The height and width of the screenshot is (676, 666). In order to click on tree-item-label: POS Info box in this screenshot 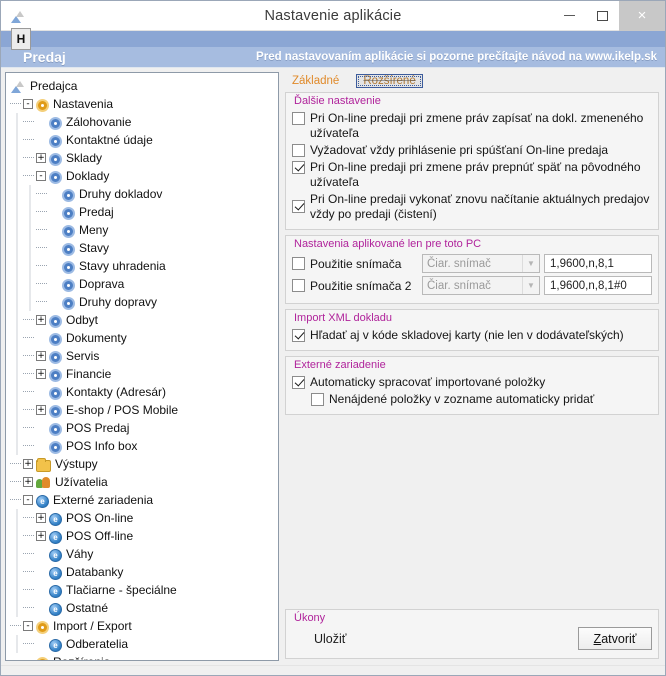, I will do `click(102, 446)`.